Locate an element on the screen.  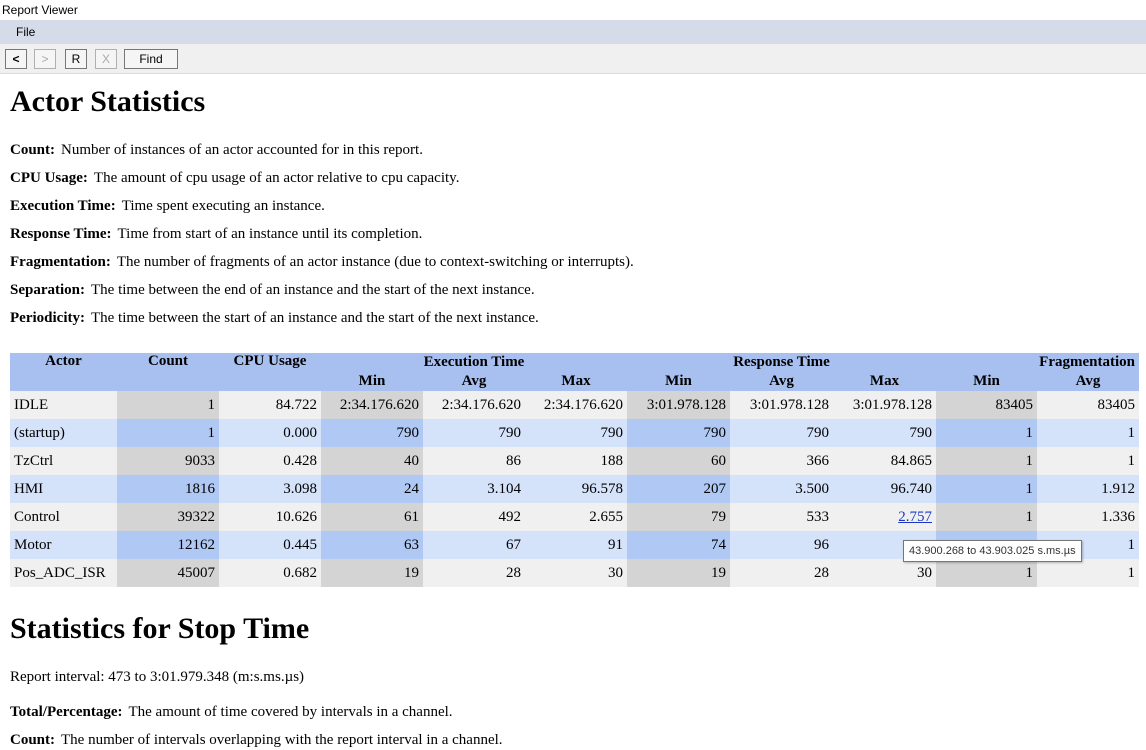
table-cell: 0.682 is located at coordinates (270, 573).